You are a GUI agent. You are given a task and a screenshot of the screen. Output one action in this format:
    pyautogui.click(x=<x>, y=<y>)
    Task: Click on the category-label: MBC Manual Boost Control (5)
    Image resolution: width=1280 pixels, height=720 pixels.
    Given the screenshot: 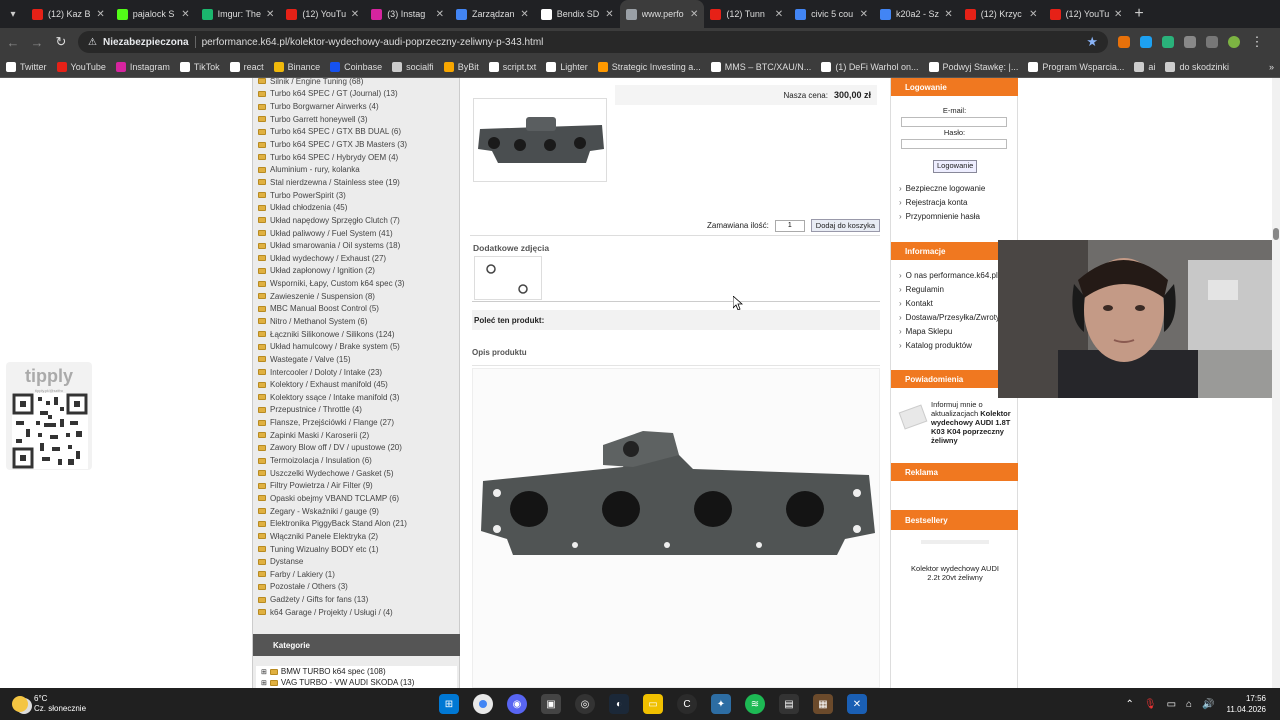 What is the action you would take?
    pyautogui.click(x=324, y=308)
    